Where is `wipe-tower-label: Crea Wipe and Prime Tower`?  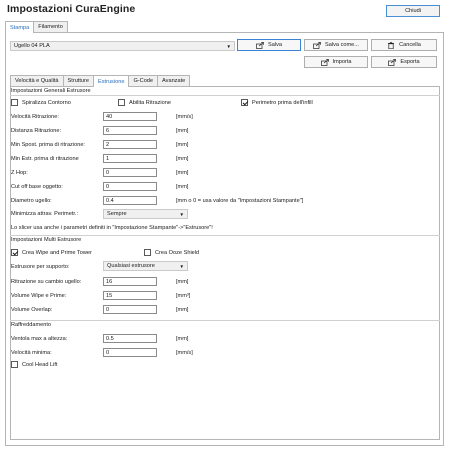
wipe-tower-label: Crea Wipe and Prime Tower is located at coordinates (57, 252).